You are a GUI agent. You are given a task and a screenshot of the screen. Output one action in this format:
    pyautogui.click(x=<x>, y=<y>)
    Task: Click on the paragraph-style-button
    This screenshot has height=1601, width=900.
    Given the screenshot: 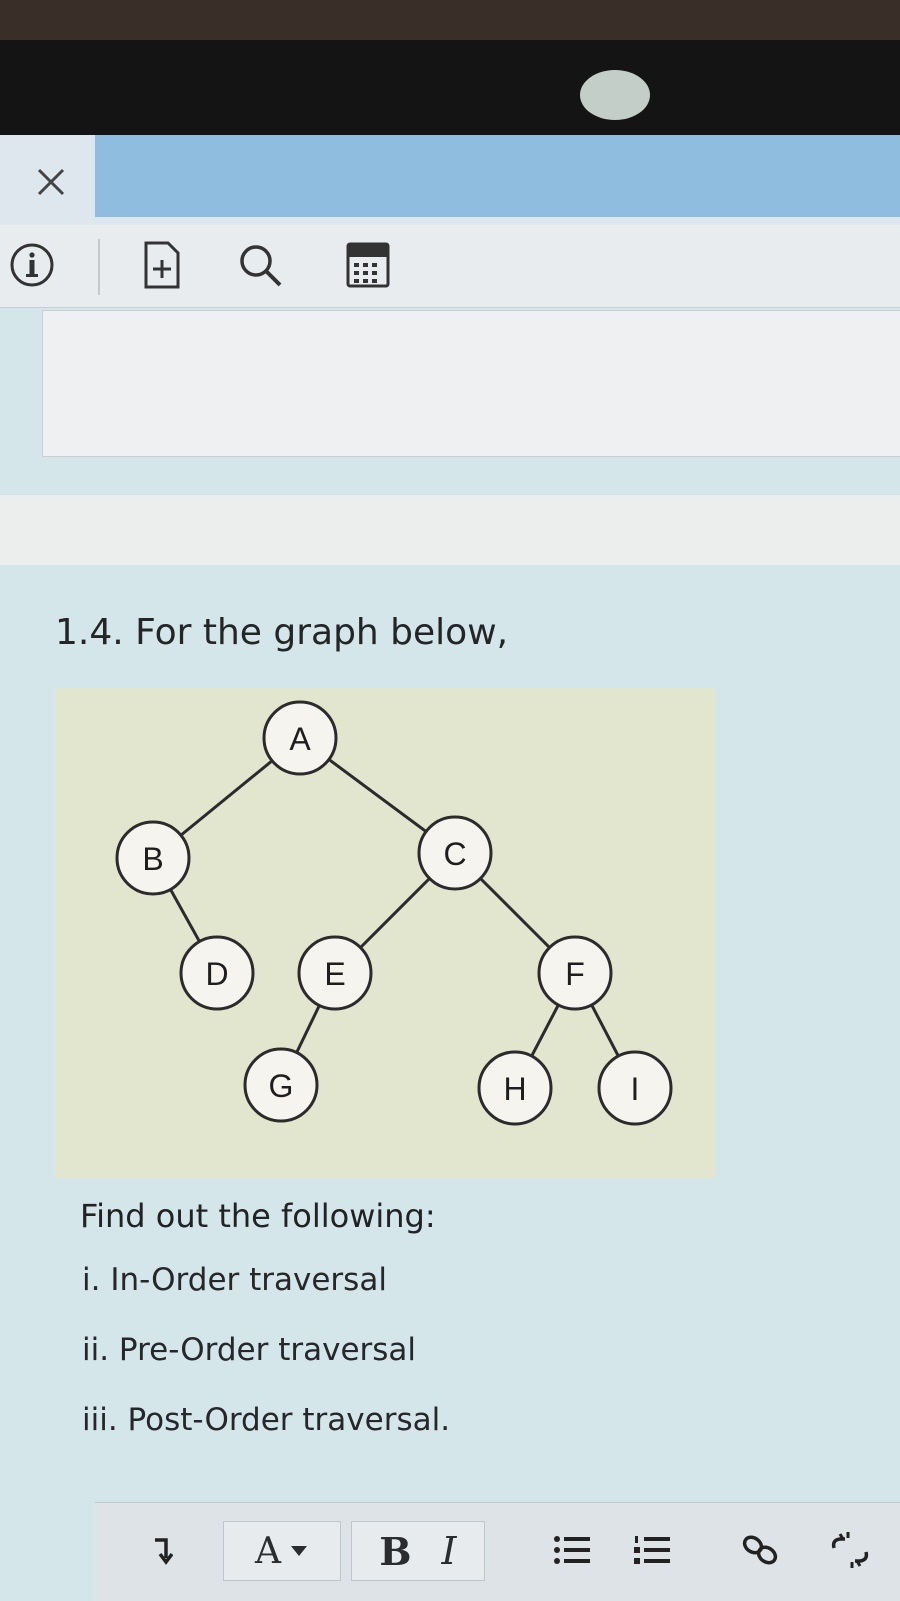 What is the action you would take?
    pyautogui.click(x=162, y=1550)
    